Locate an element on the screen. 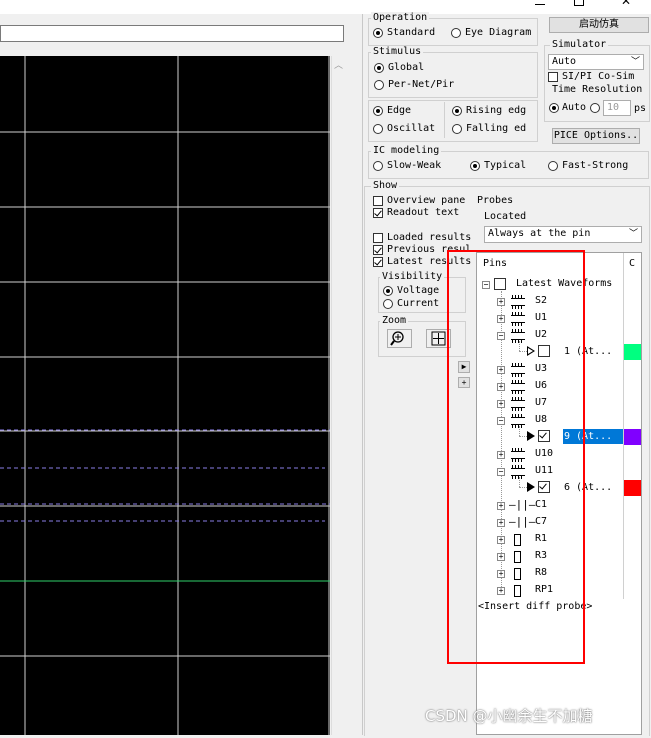 This screenshot has height=738, width=651. visibility-title: Visibility is located at coordinates (412, 277).